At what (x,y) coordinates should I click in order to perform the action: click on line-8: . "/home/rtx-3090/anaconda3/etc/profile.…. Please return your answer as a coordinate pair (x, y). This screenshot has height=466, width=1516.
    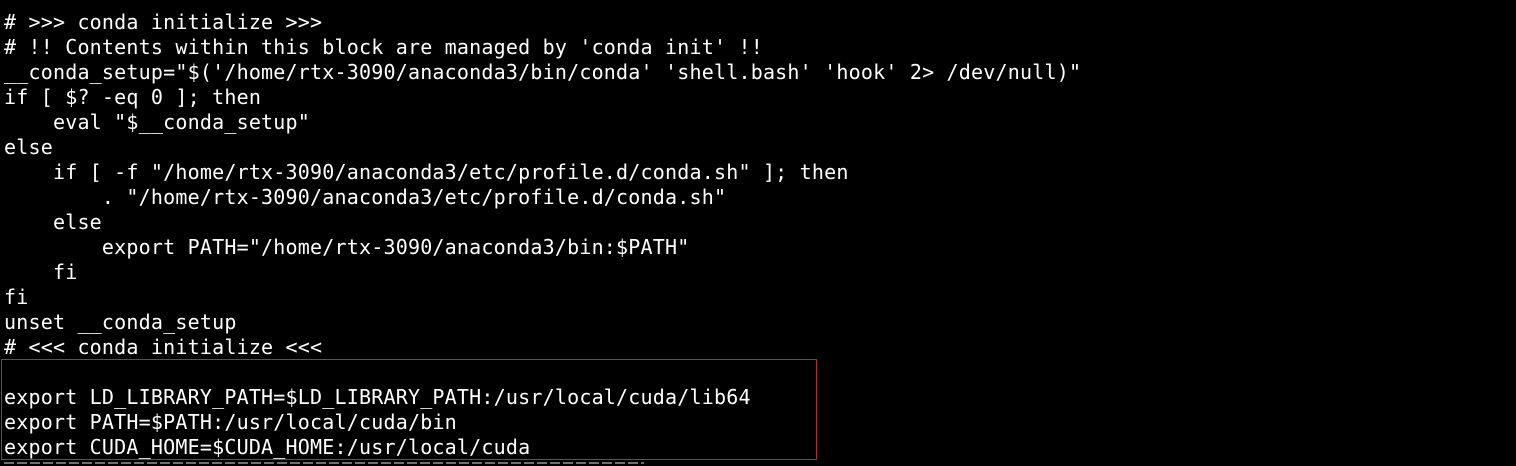
    Looking at the image, I should click on (365, 197).